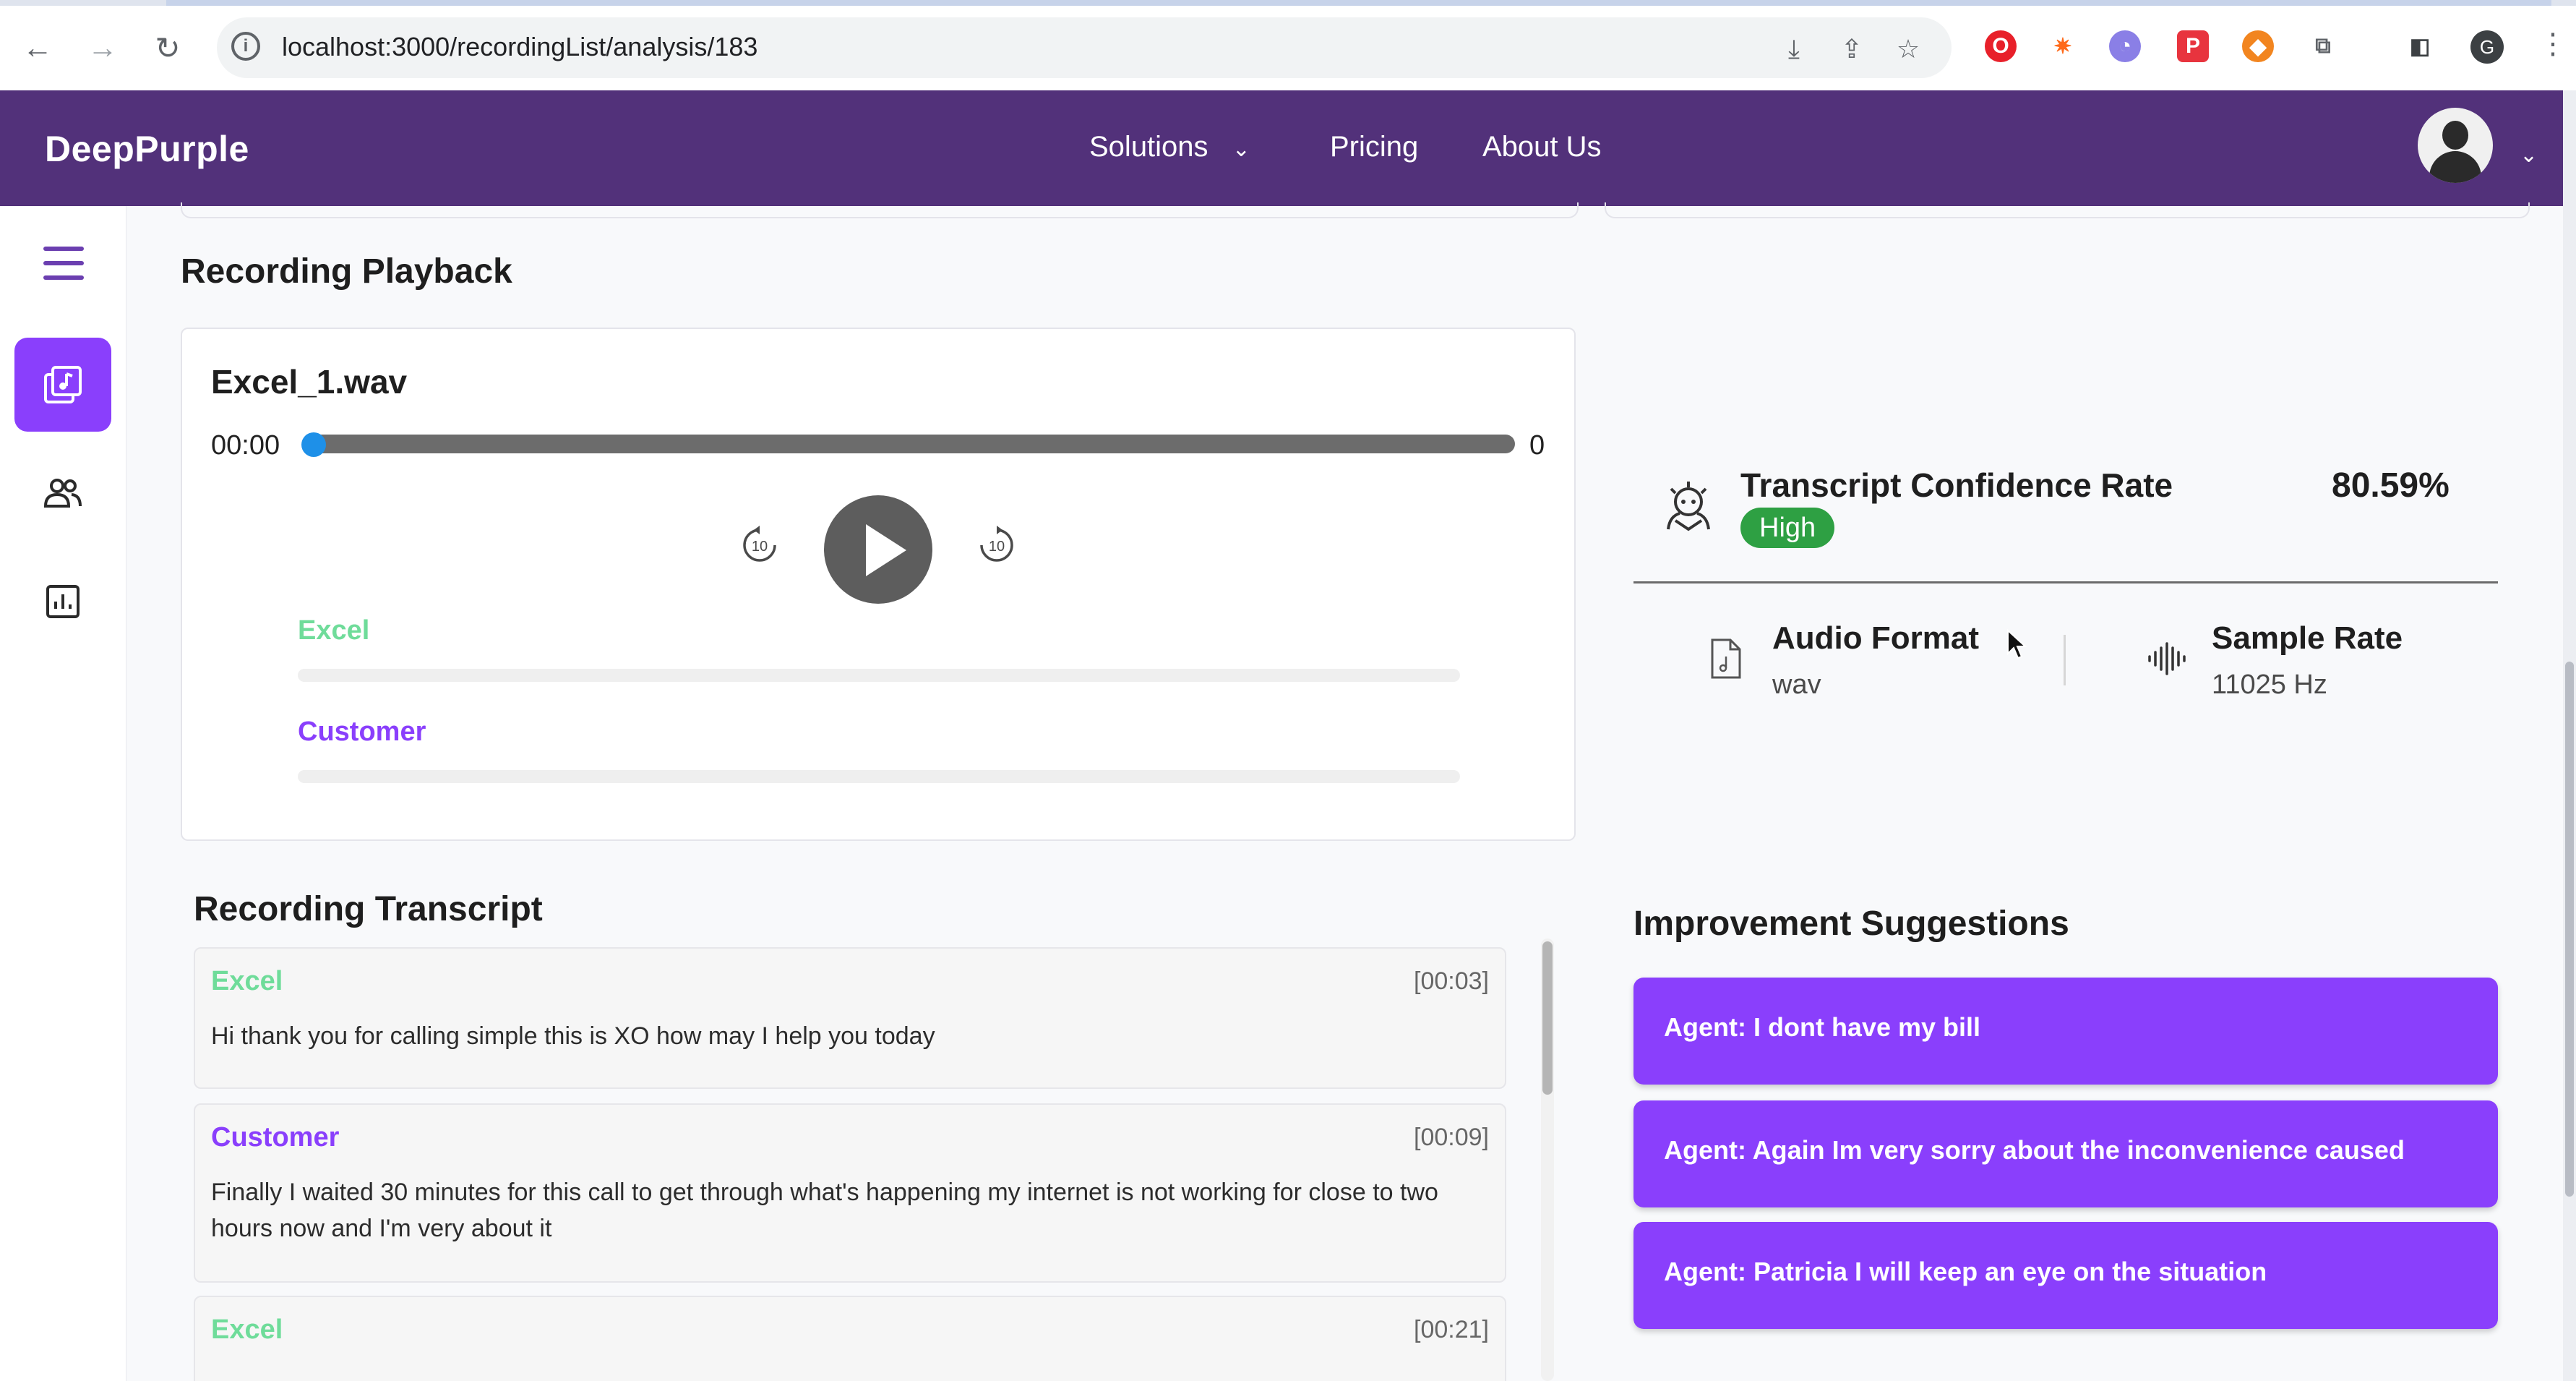  I want to click on confidence-value: 80.59%, so click(2391, 485).